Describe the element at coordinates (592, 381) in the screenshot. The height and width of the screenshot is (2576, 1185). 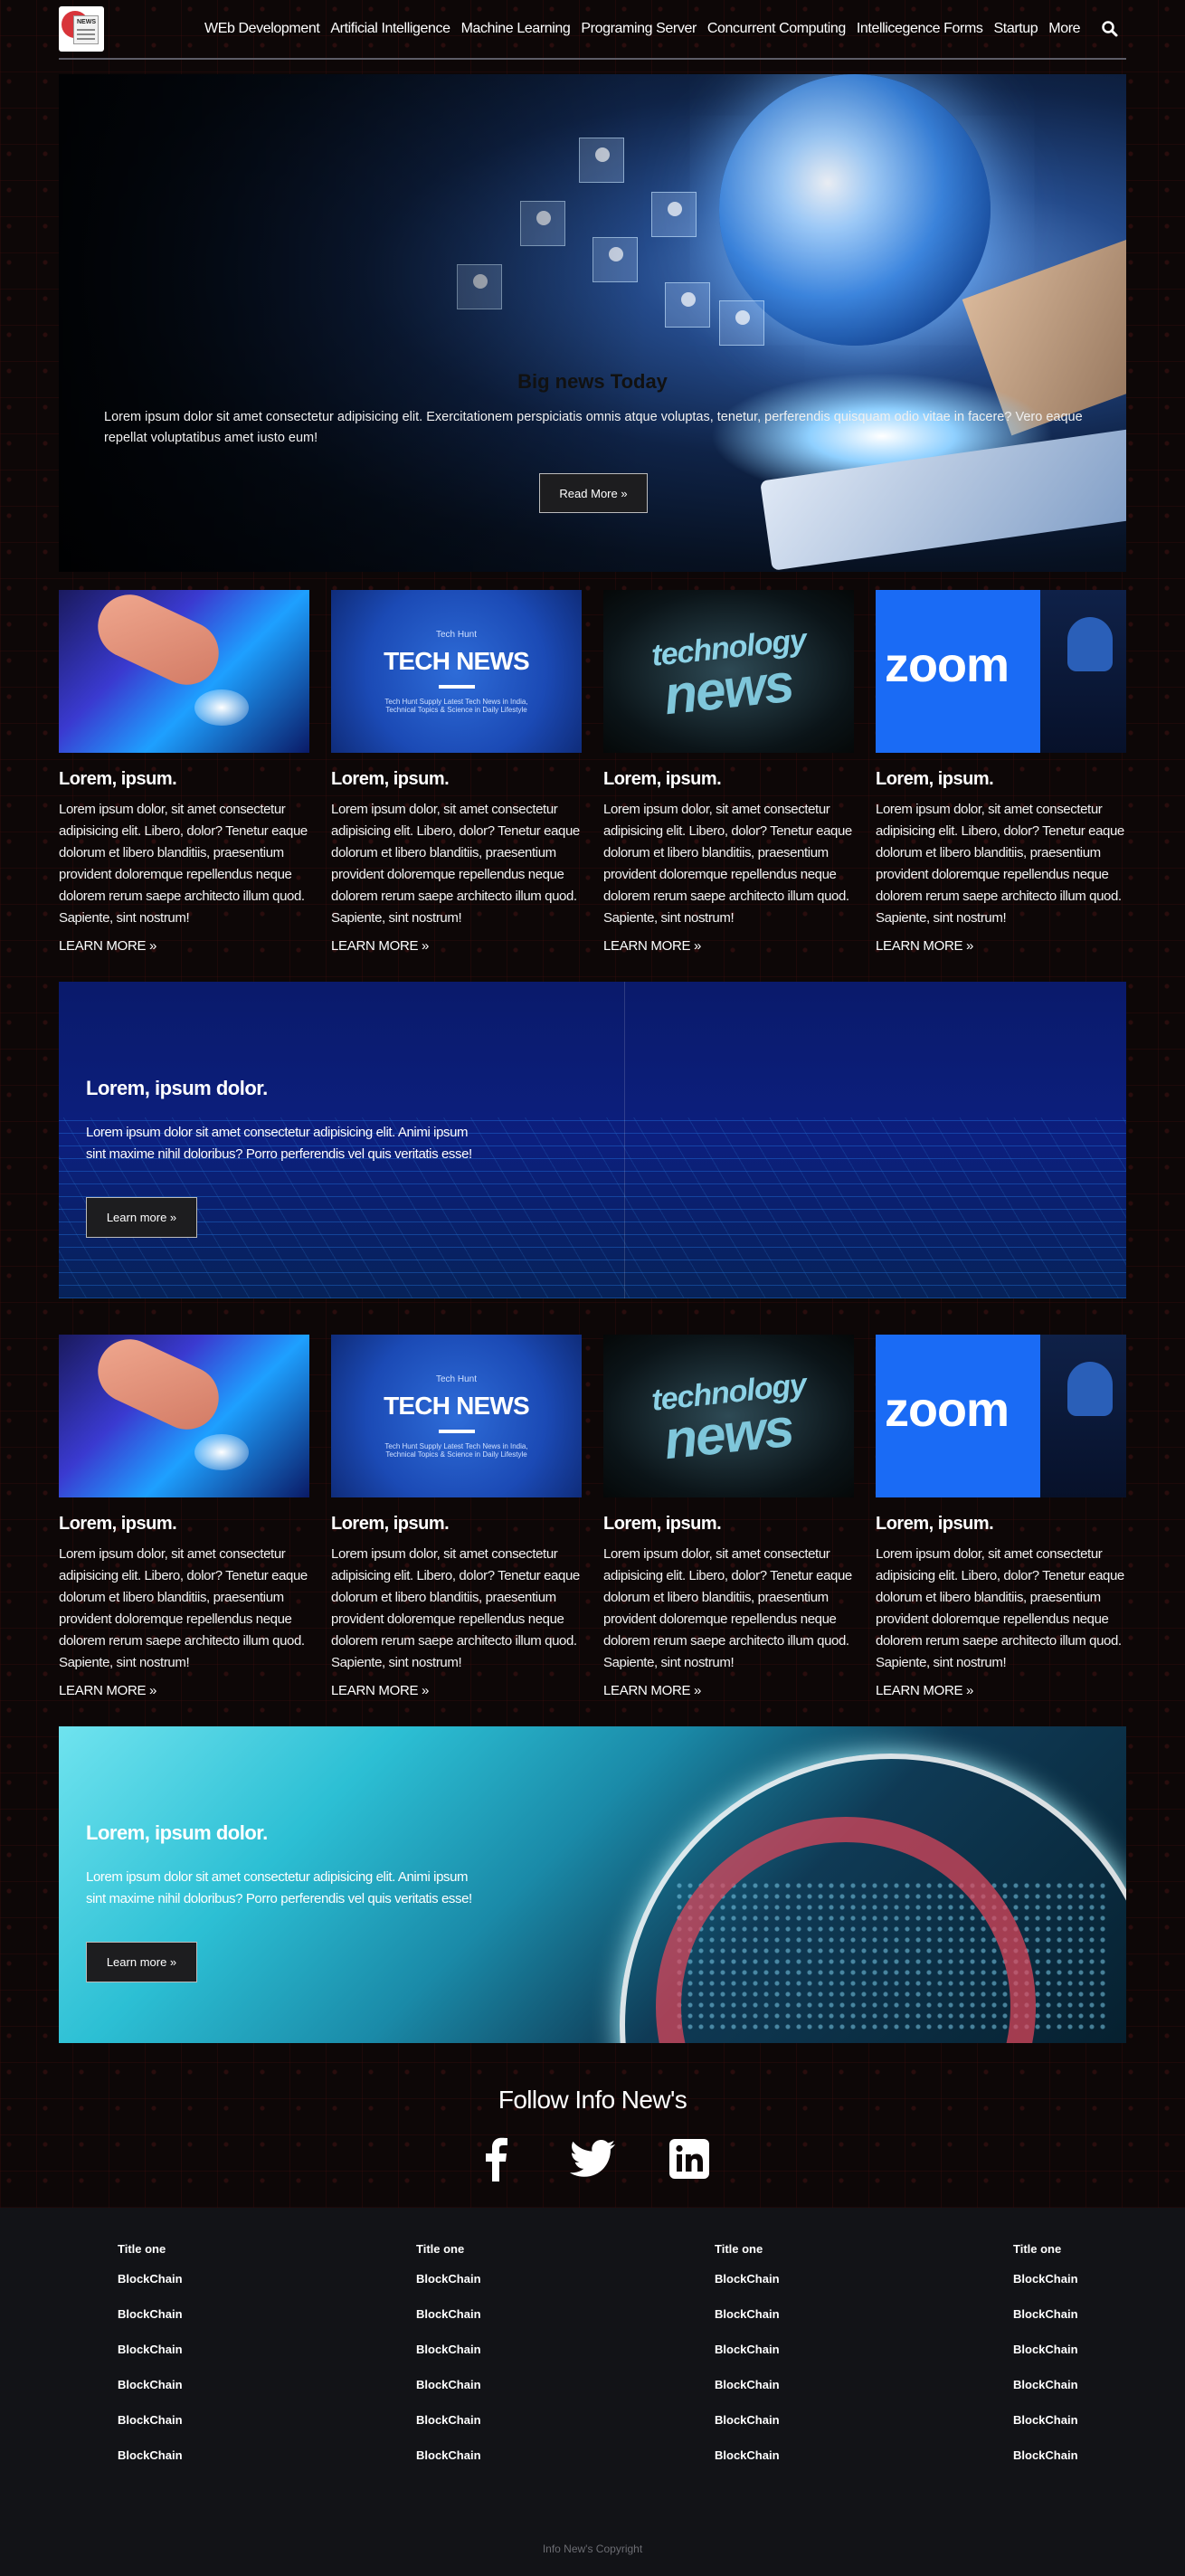
I see `hero-title: Big news Today` at that location.